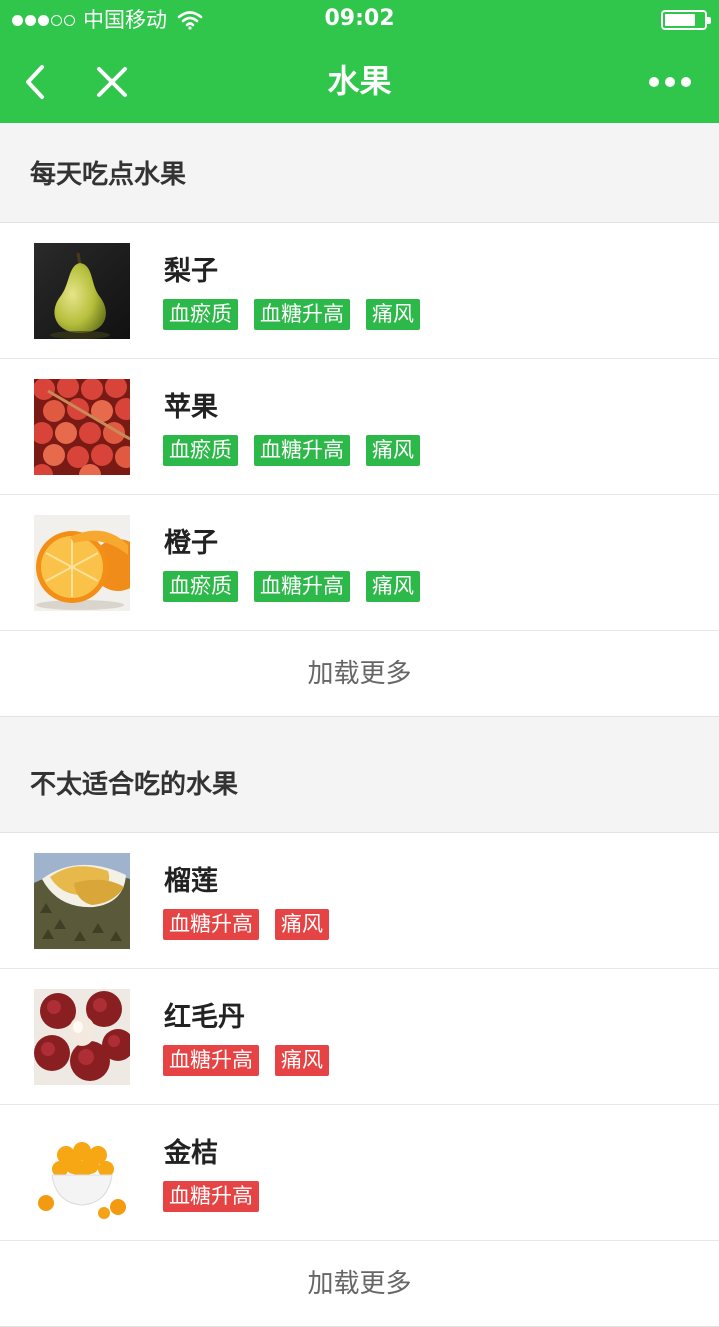 The height and width of the screenshot is (1327, 719). I want to click on back-button, so click(35, 81).